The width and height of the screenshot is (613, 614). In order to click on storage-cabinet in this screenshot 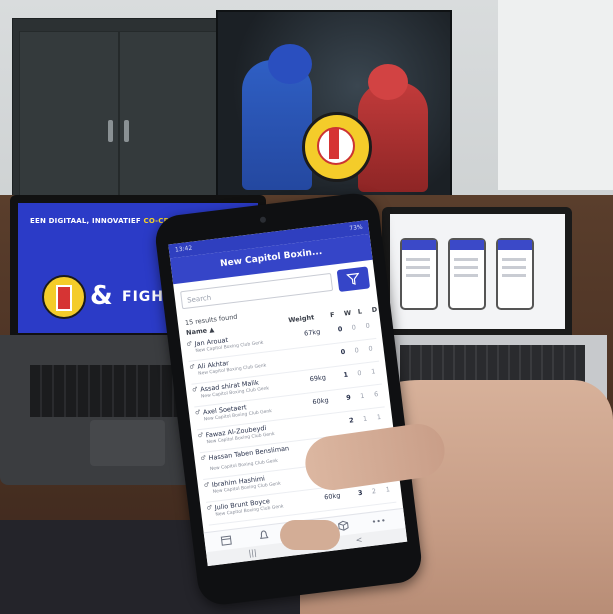, I will do `click(118, 121)`.